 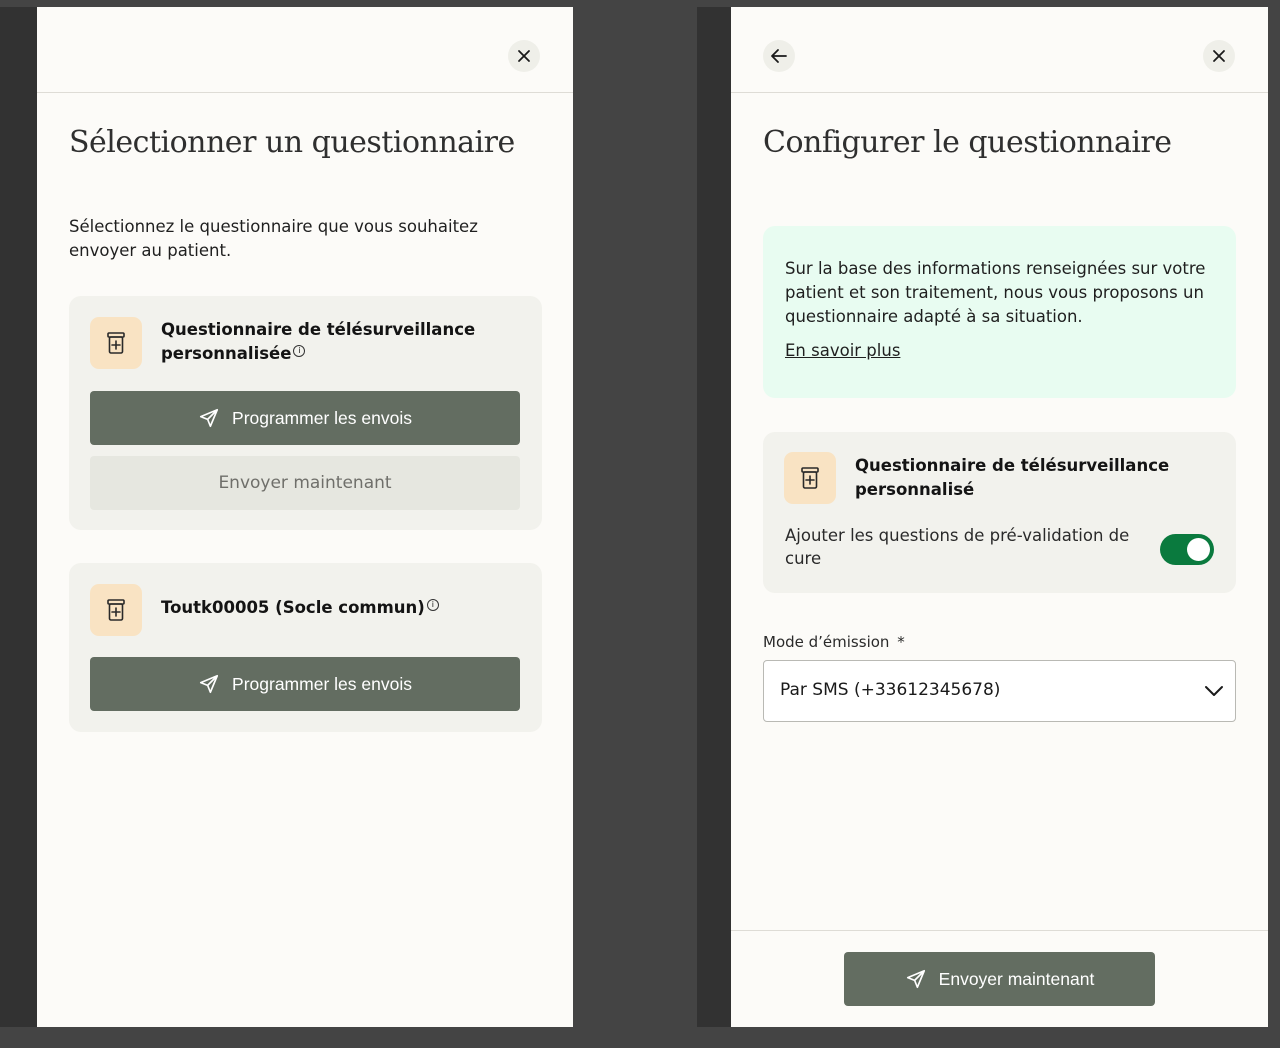 I want to click on right-backdrop-strip, so click(x=714, y=517).